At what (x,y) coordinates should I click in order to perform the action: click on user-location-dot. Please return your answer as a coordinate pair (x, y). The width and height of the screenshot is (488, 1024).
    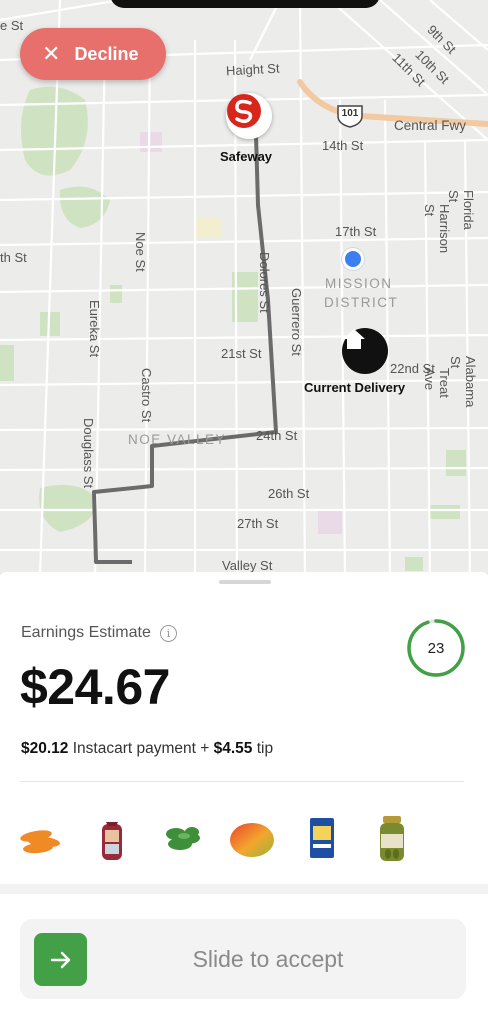
    Looking at the image, I should click on (353, 259).